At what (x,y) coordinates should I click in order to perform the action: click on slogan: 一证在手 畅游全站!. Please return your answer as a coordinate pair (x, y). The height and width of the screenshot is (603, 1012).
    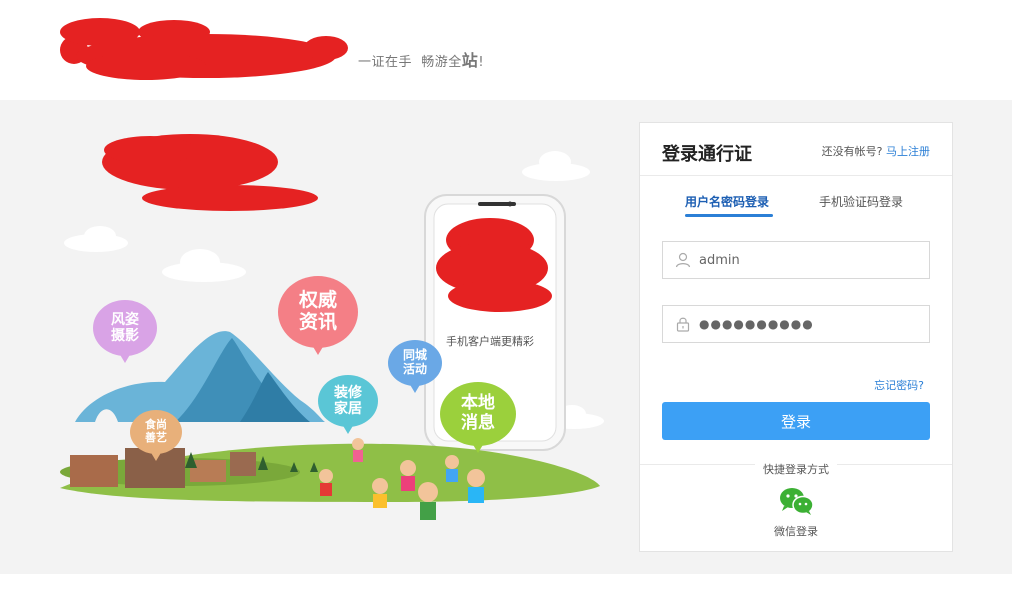
    Looking at the image, I should click on (421, 59).